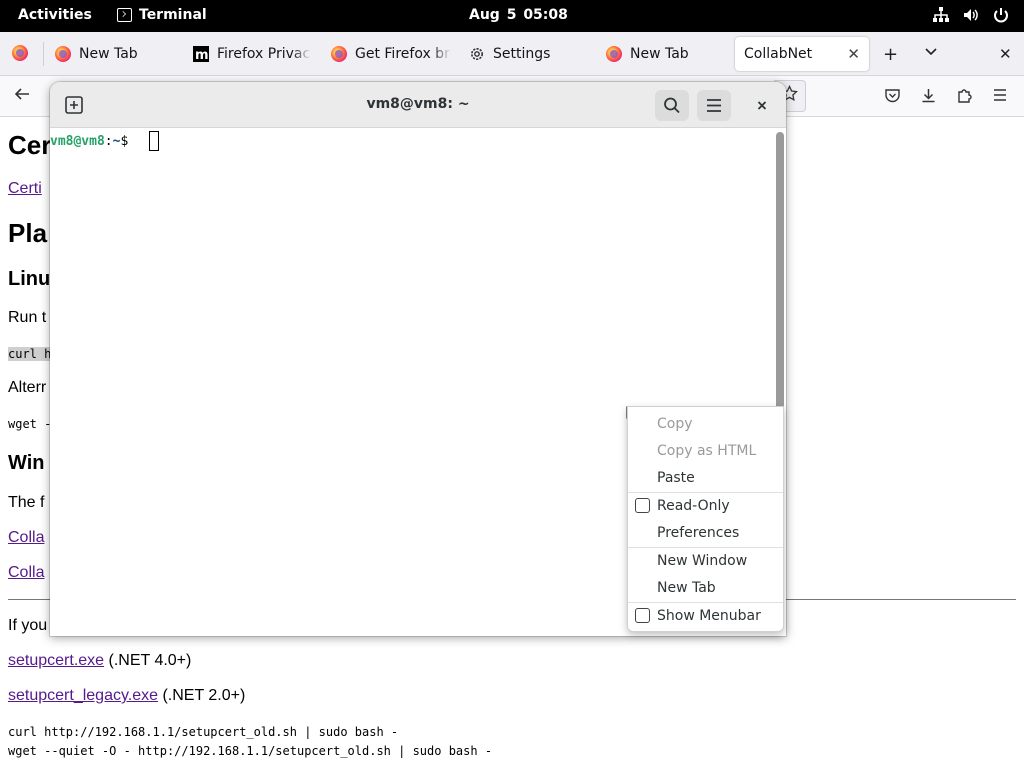 This screenshot has width=1024, height=768. Describe the element at coordinates (30, 145) in the screenshot. I see `page-heading: Cer` at that location.